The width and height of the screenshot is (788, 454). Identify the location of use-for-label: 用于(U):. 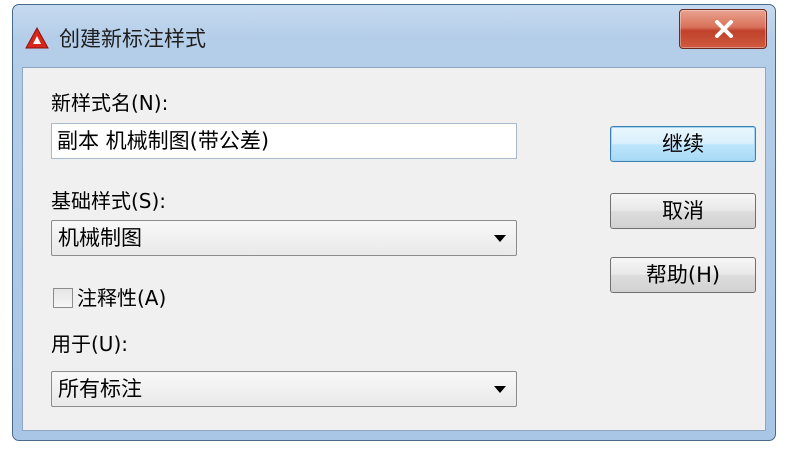
(89, 344).